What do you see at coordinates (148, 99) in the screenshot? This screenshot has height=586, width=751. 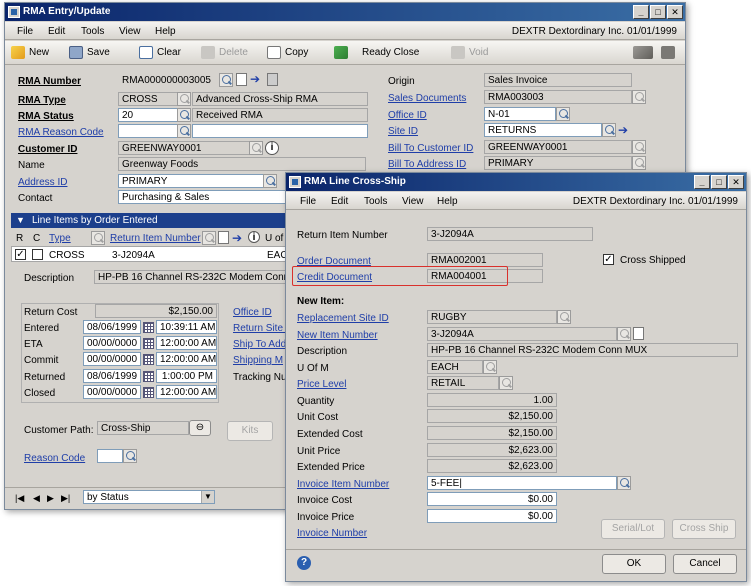 I see `rma-type-field: CROSS` at bounding box center [148, 99].